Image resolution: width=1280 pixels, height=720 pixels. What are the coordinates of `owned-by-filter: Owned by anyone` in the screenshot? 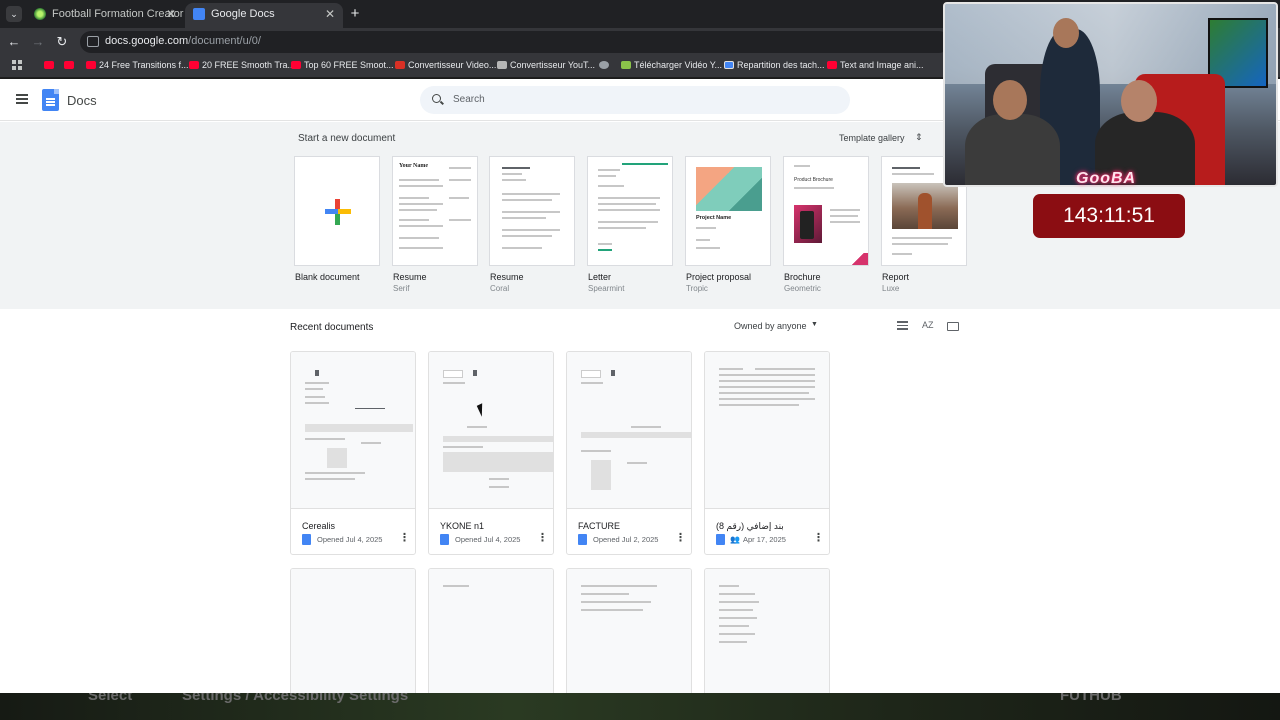 It's located at (770, 326).